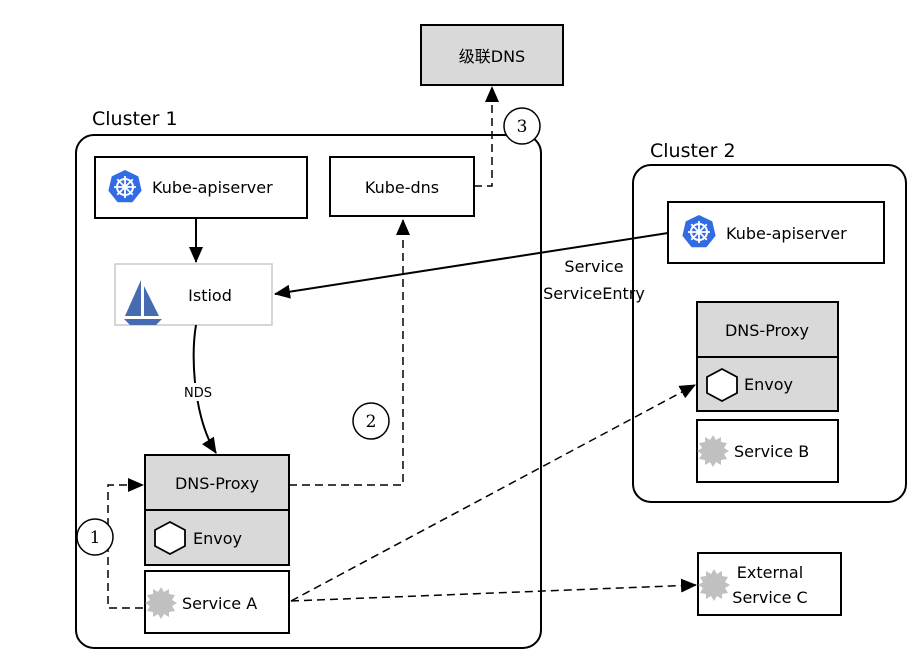  Describe the element at coordinates (769, 597) in the screenshot. I see `external-label-line2: Service C` at that location.